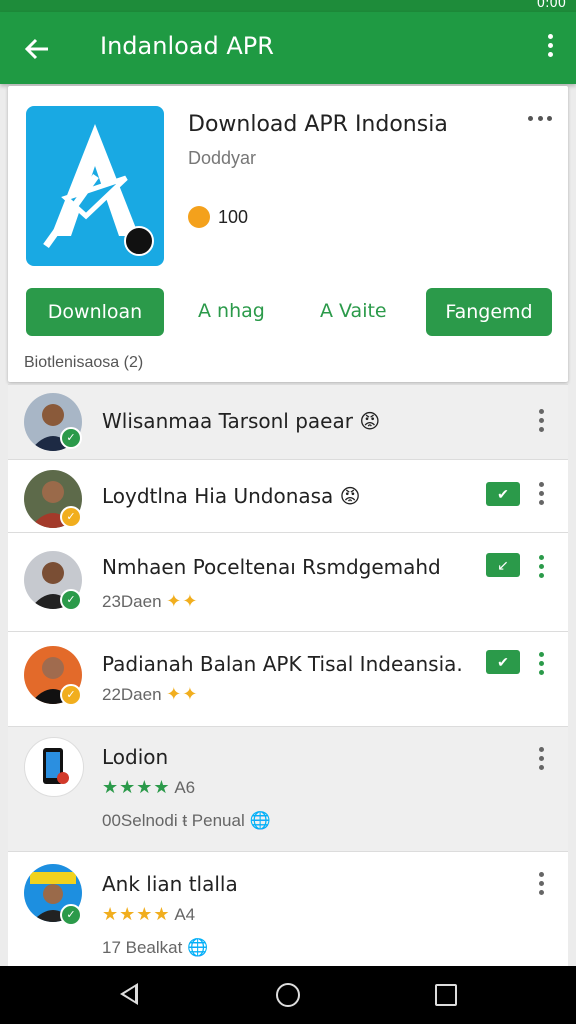 The image size is (576, 1024). Describe the element at coordinates (241, 421) in the screenshot. I see `list-item-title: Wlisanmaa Tarsonl paear 😡` at that location.